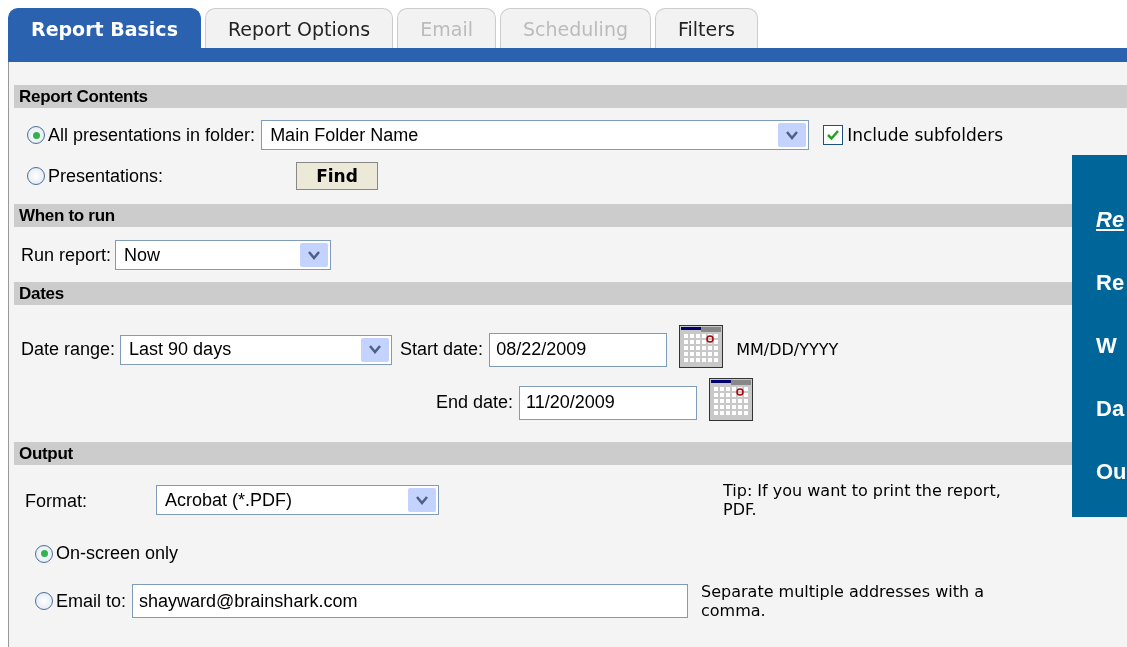 The image size is (1127, 647). Describe the element at coordinates (297, 500) in the screenshot. I see `format-dropdown: Acrobat (*.PDF)` at that location.